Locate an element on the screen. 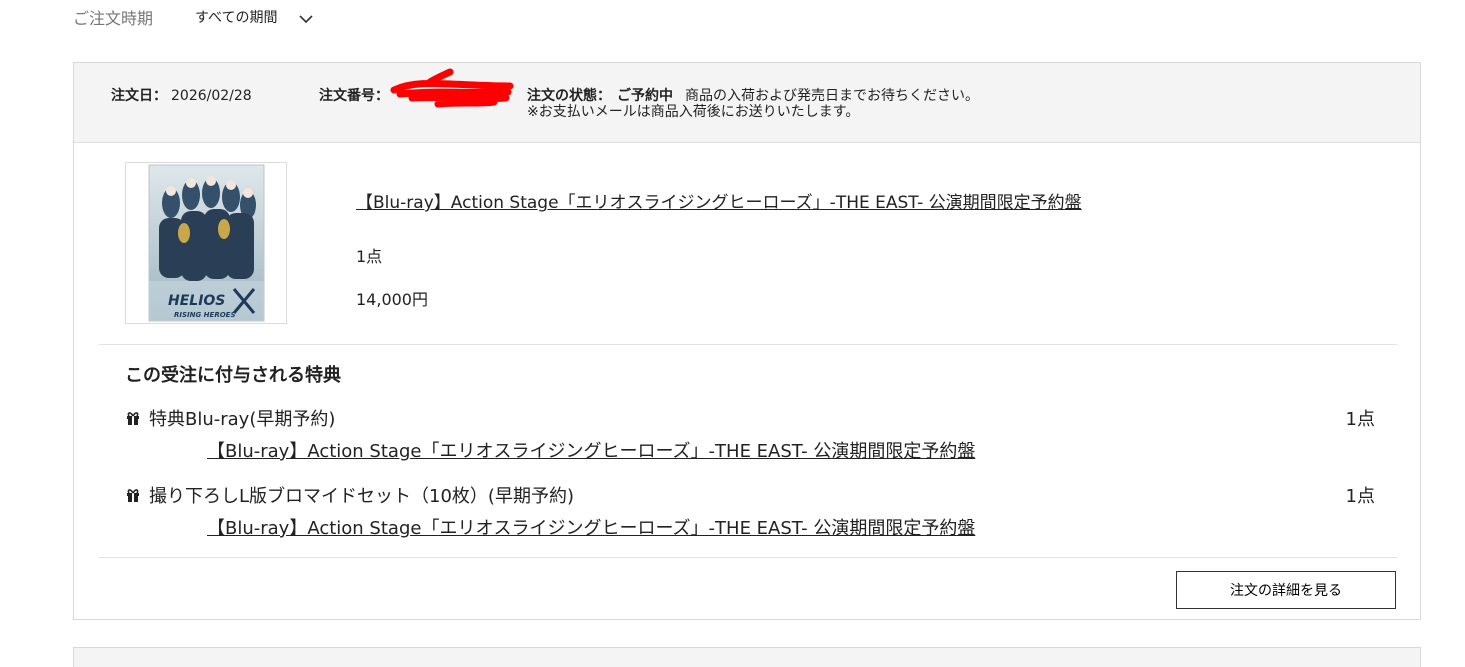 The image size is (1465, 667). bonus-heading: この受注に付与される特典 is located at coordinates (233, 375).